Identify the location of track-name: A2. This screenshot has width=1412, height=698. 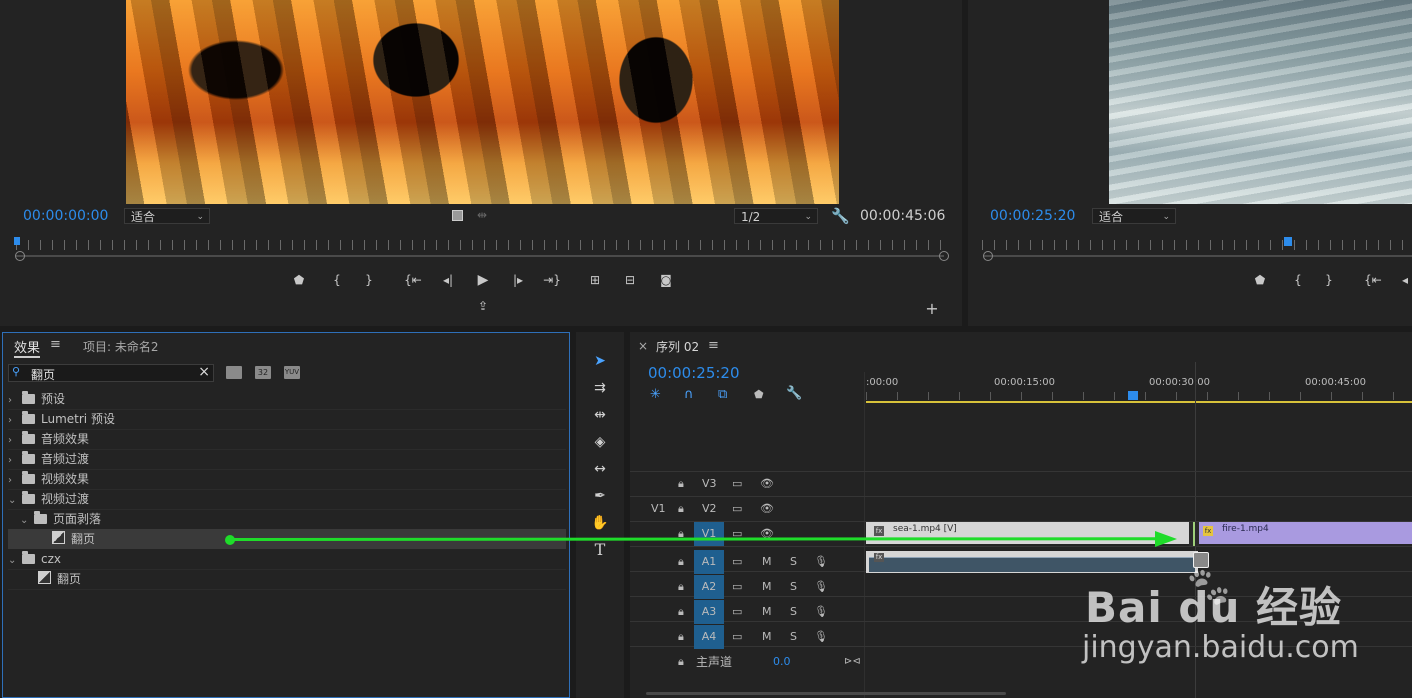
(709, 587).